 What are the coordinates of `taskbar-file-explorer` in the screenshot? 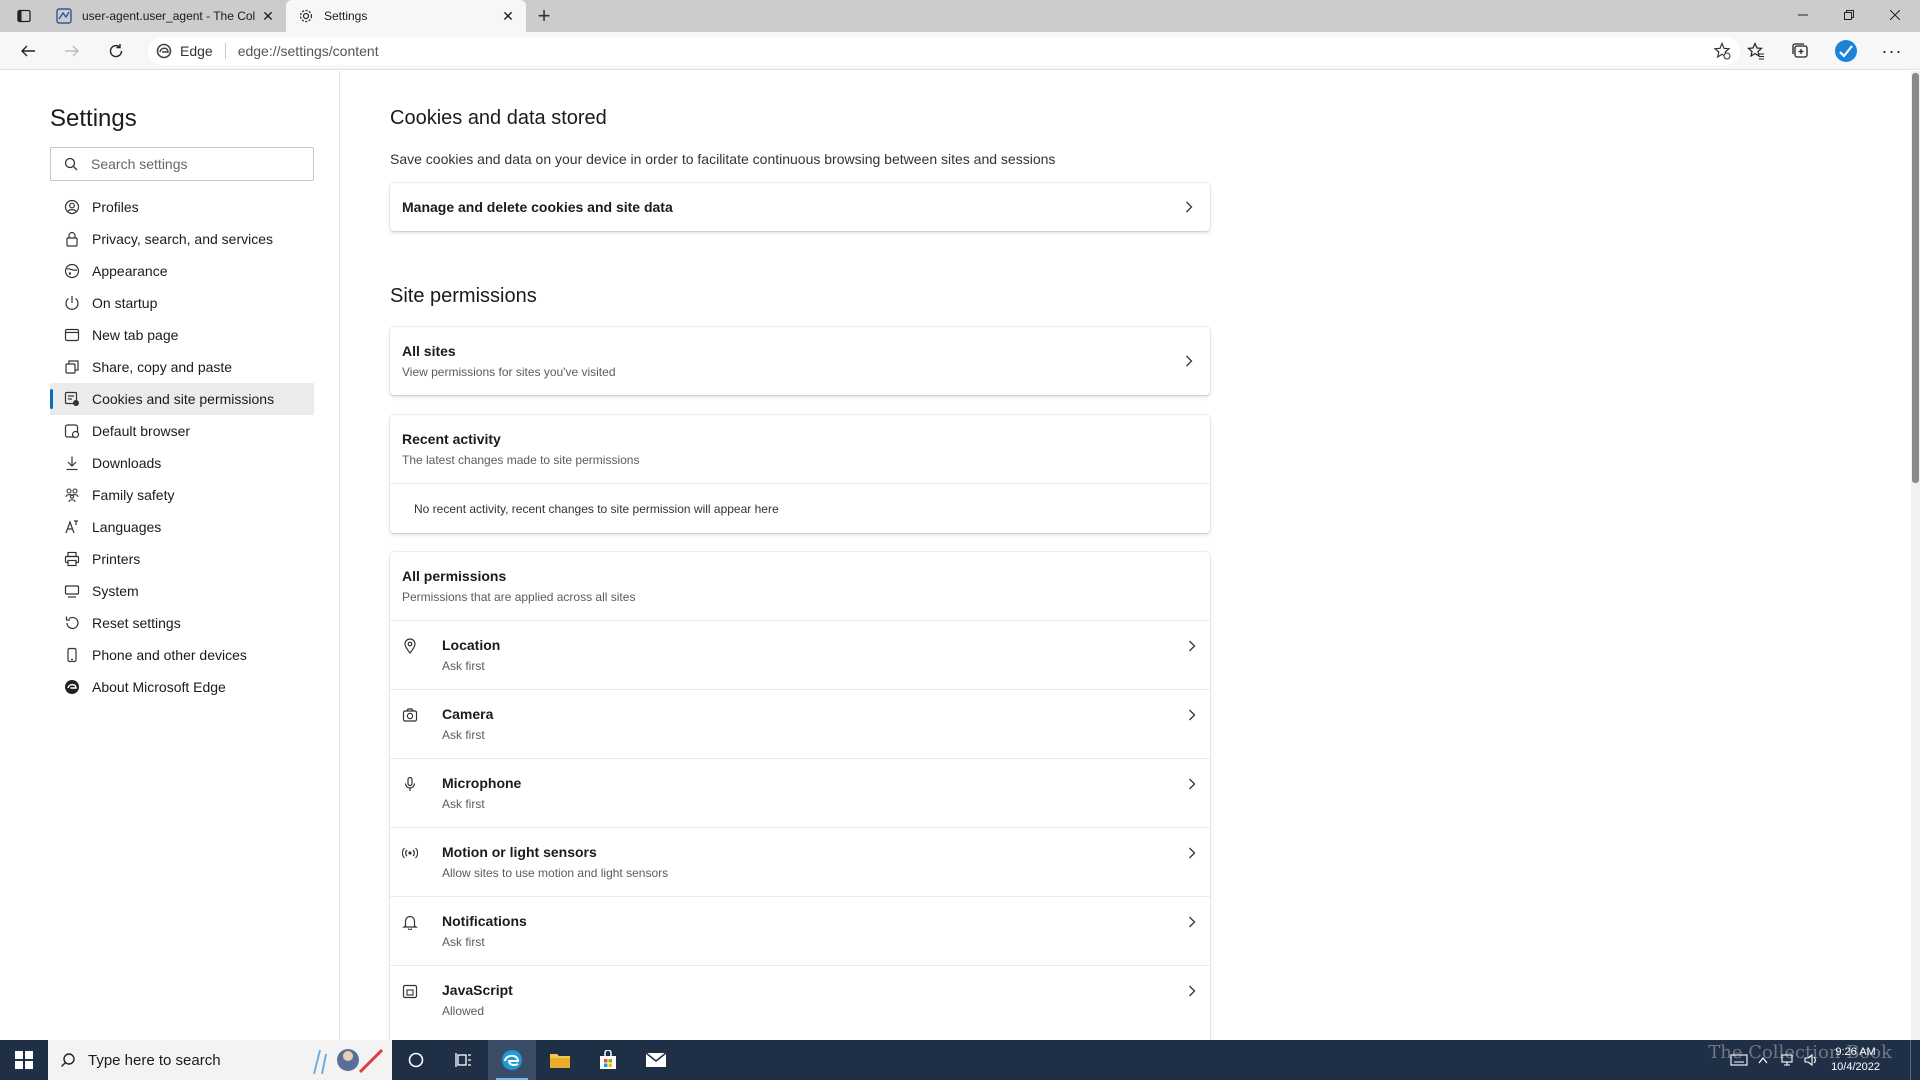 It's located at (560, 1060).